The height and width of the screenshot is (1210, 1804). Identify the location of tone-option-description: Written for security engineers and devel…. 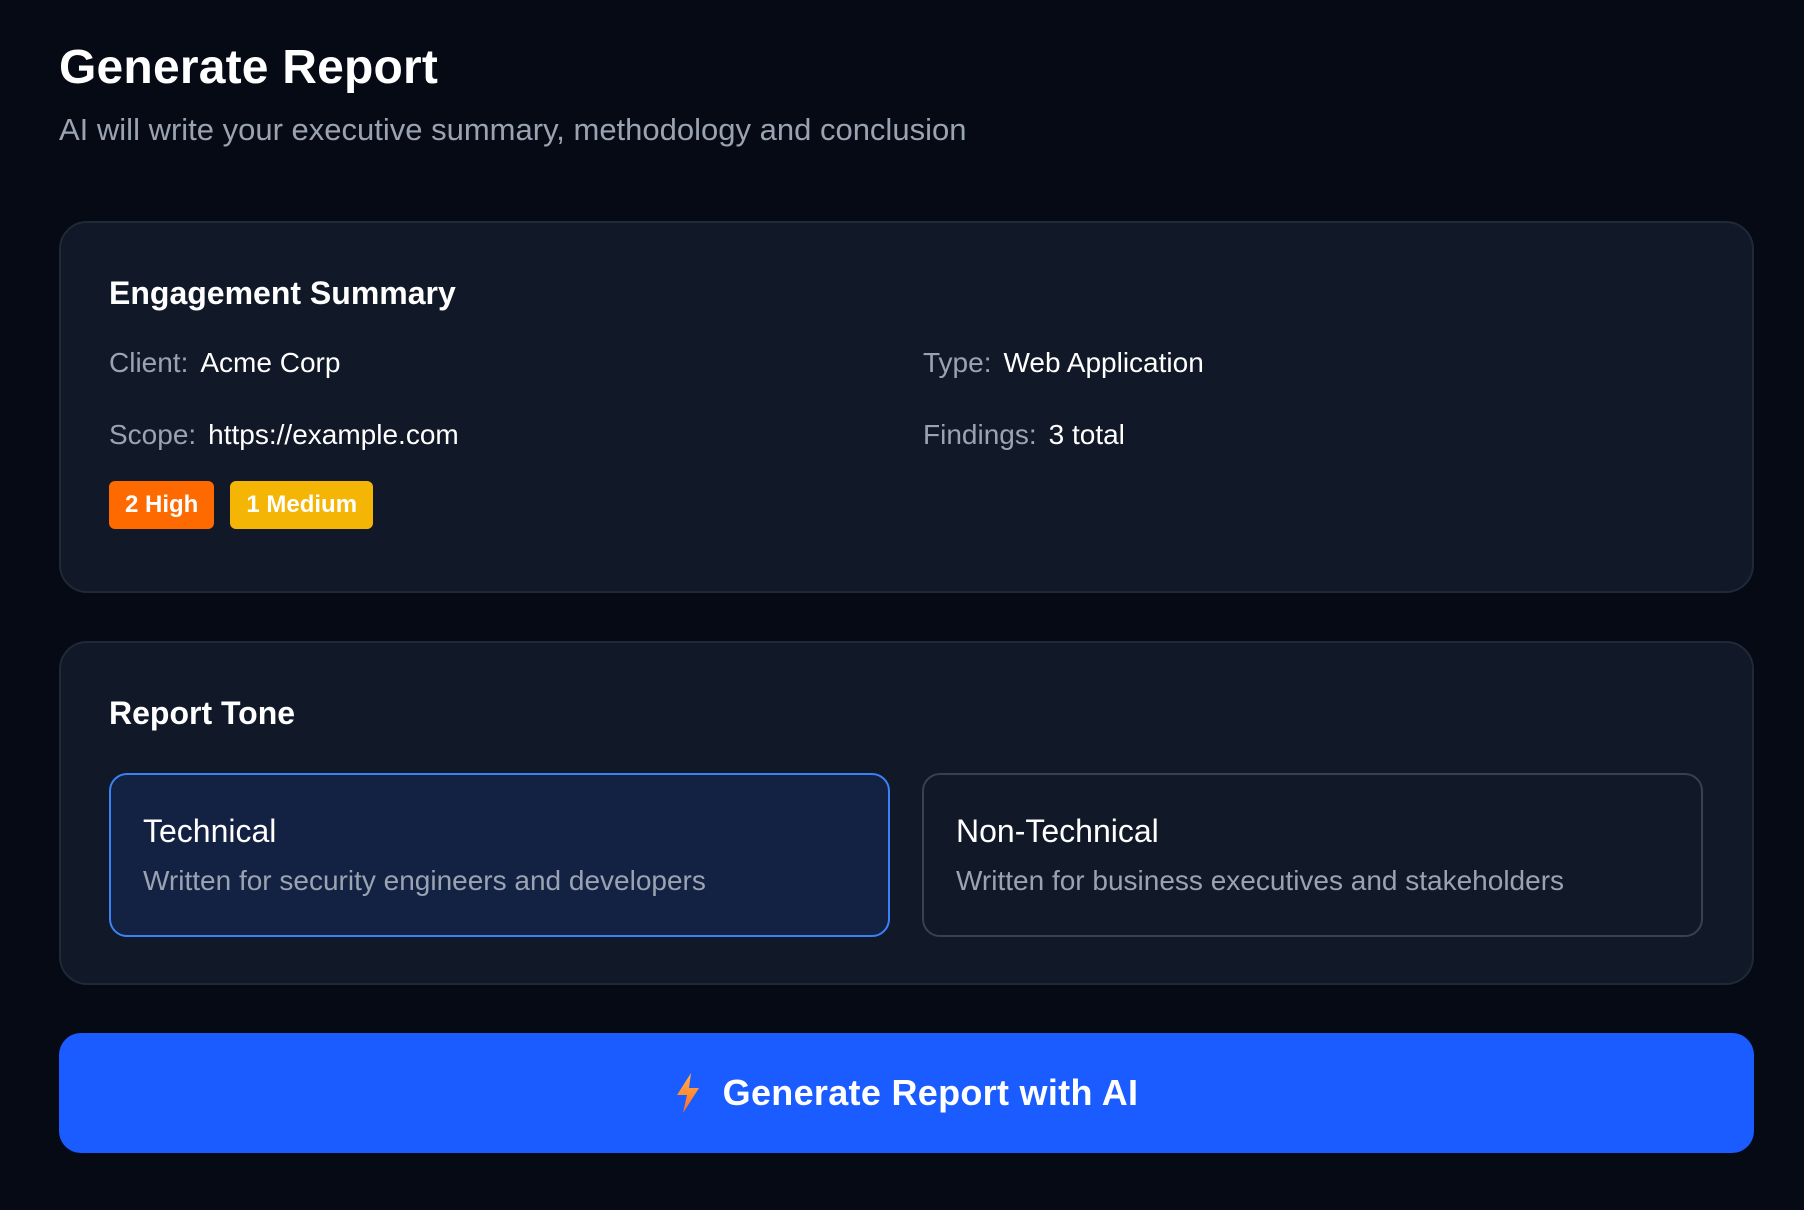
(424, 880).